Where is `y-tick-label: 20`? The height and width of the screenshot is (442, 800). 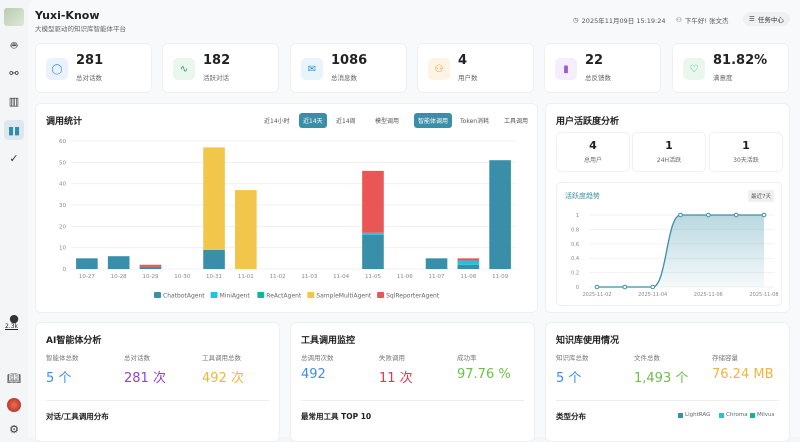
y-tick-label: 20 is located at coordinates (62, 227).